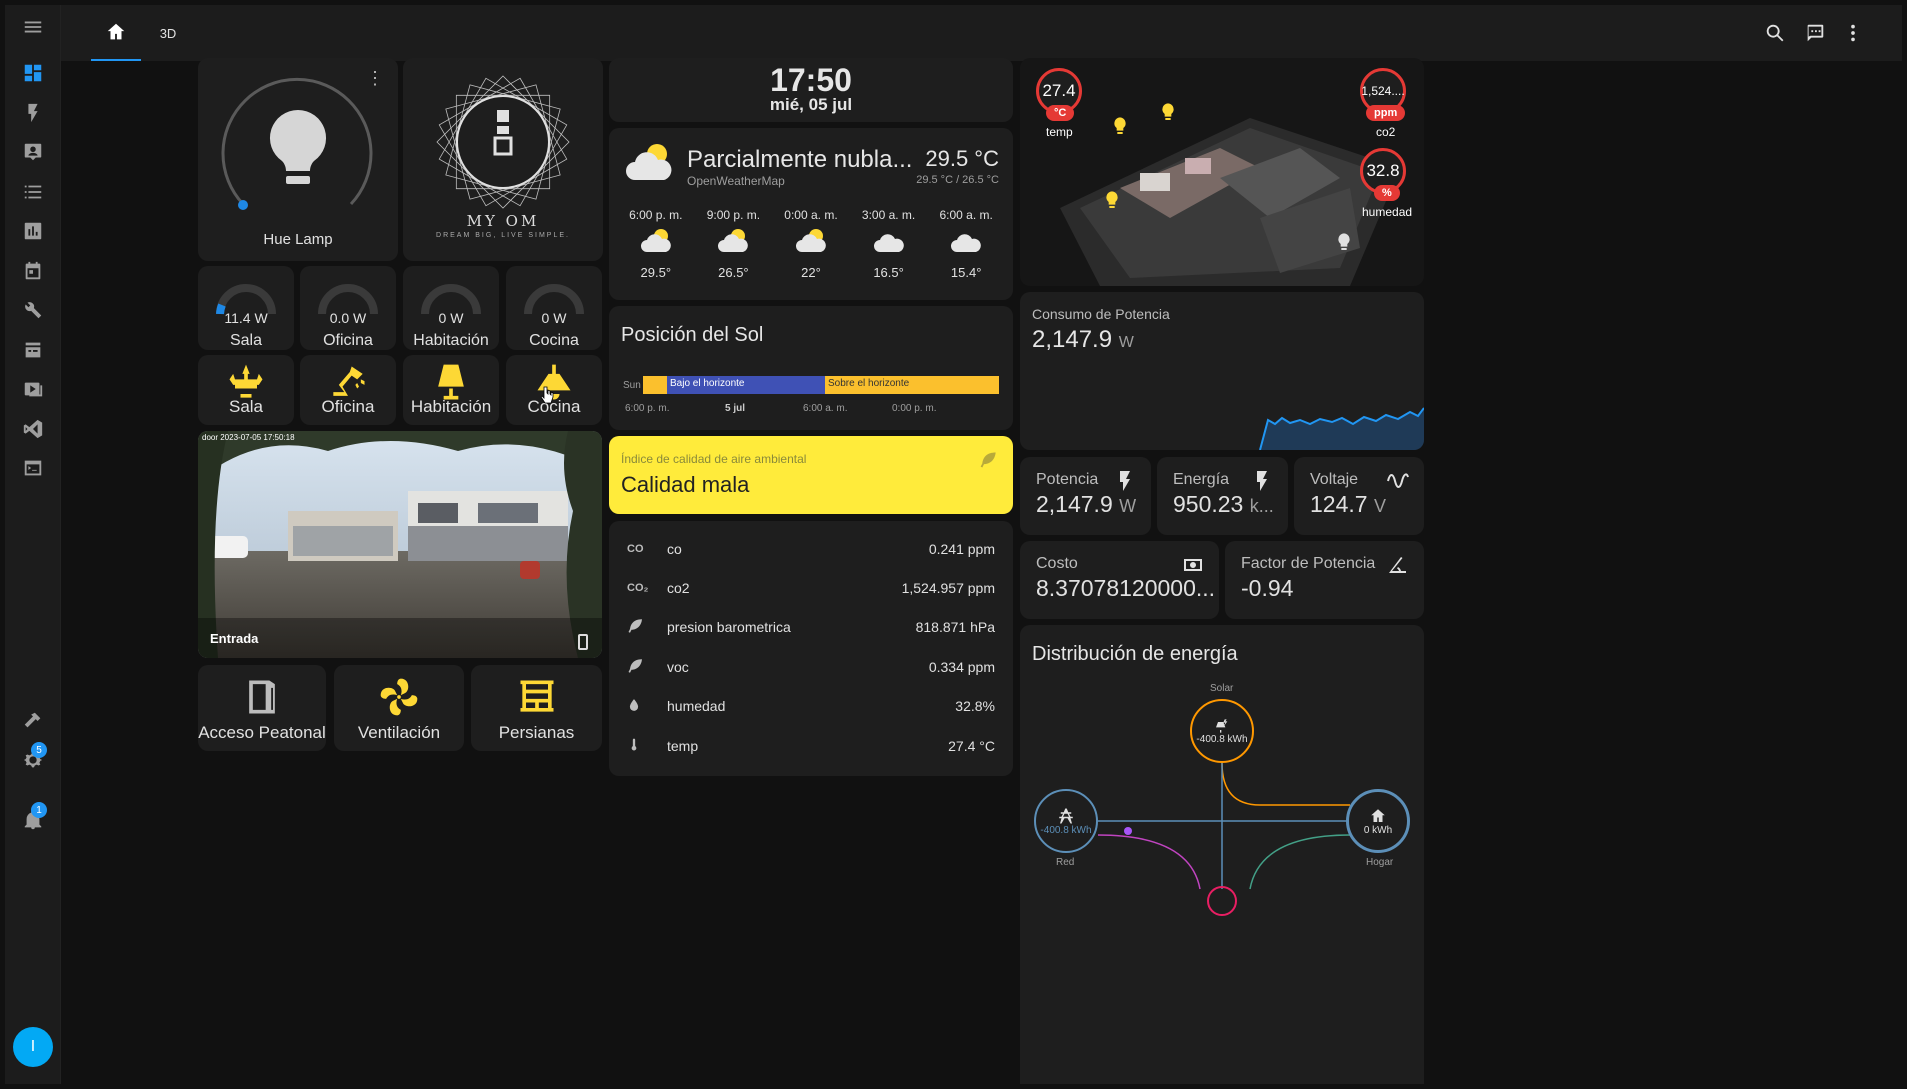 The width and height of the screenshot is (1907, 1089). I want to click on sidebar-item-tools, so click(33, 310).